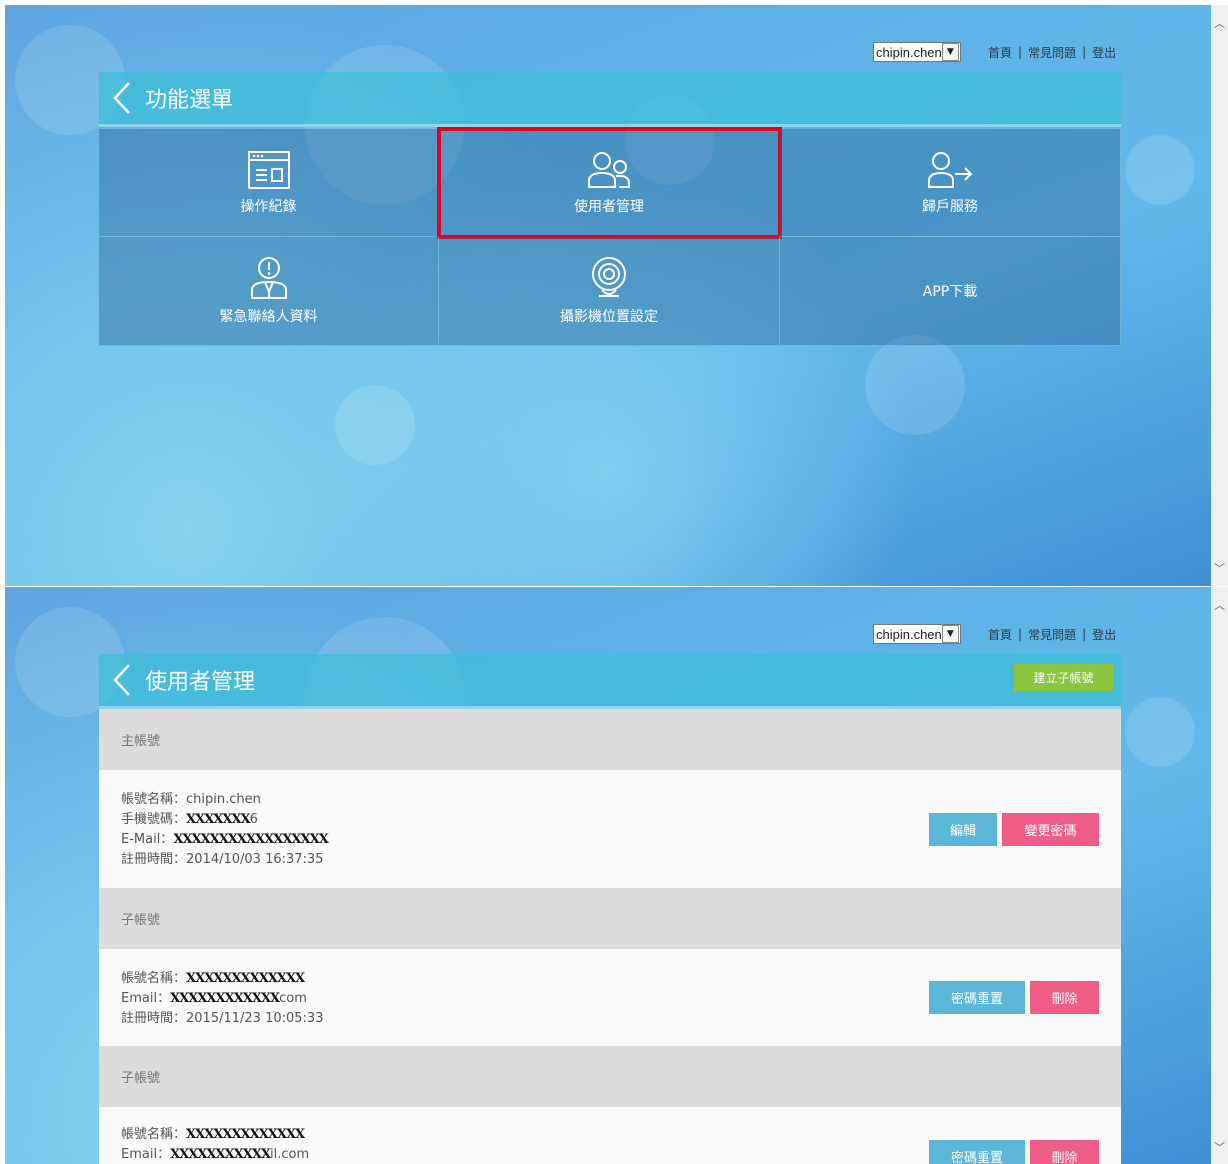 Image resolution: width=1228 pixels, height=1164 pixels. I want to click on email-value-redacted: XXXXXXXXXXX, so click(220, 1154).